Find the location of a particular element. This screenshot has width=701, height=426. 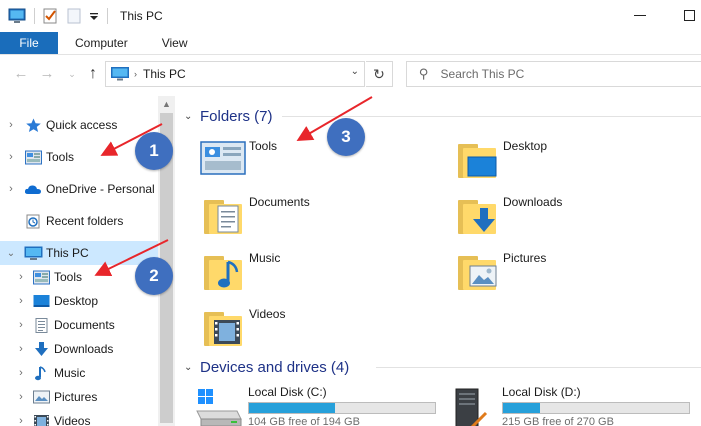

drive-tile-c: Local Disk (C:) 104 GB free of 194 GB is located at coordinates (306, 405).